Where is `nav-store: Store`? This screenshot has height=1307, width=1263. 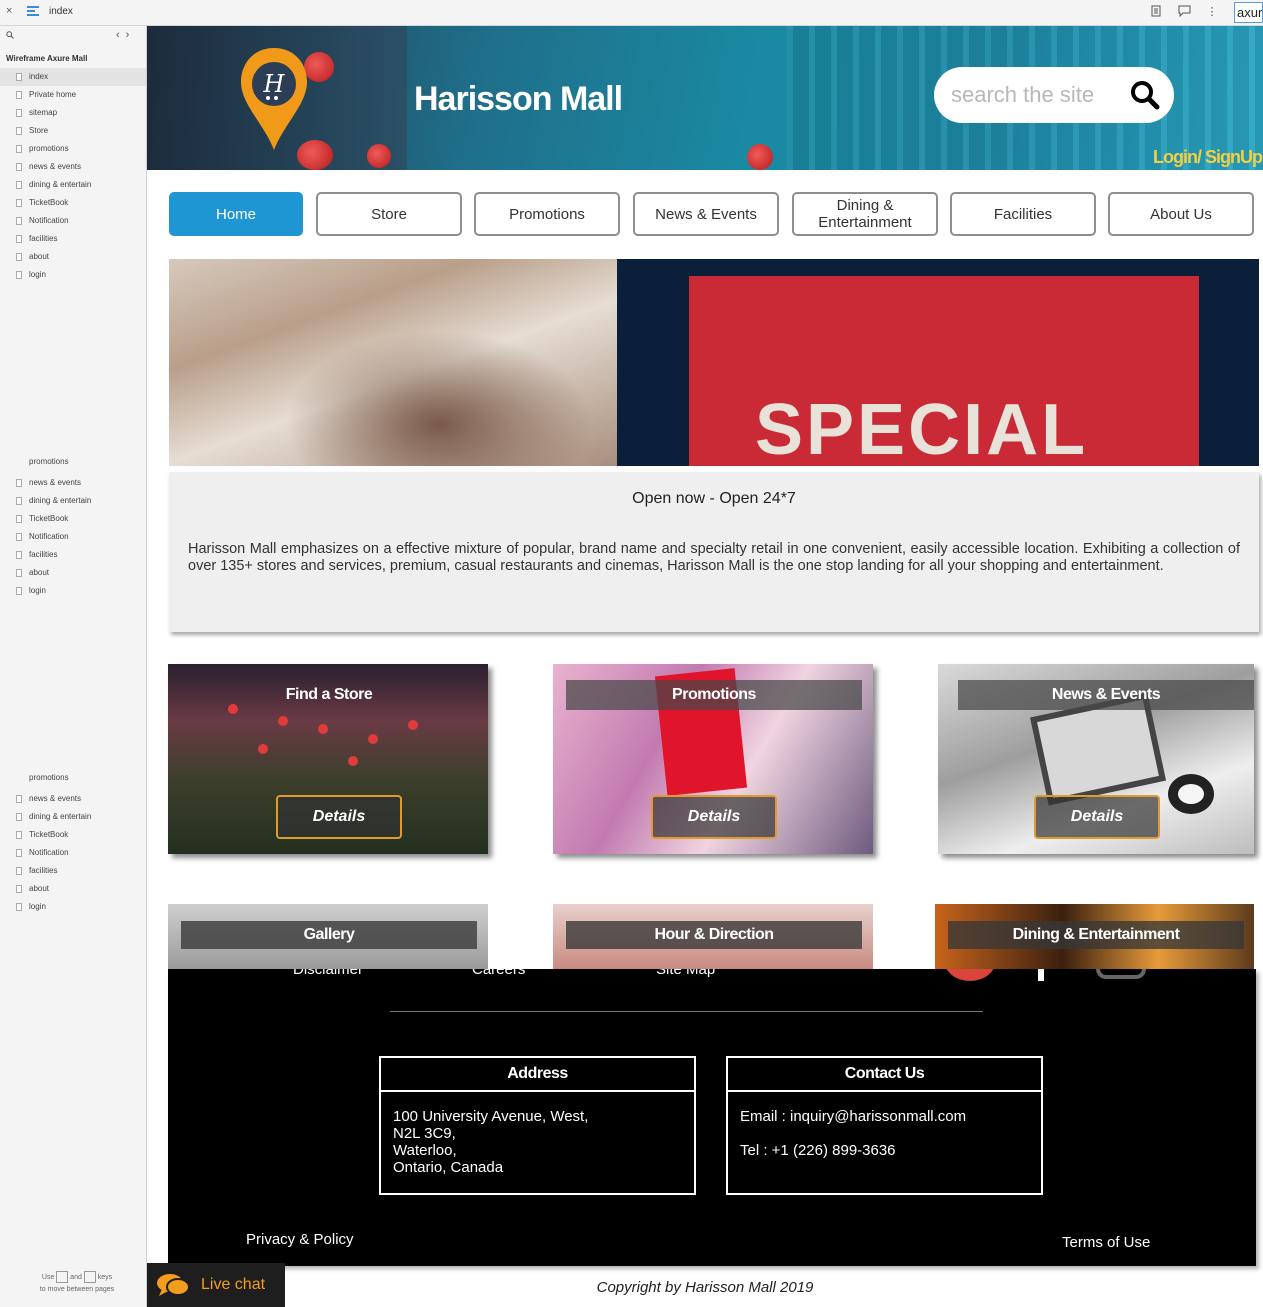 nav-store: Store is located at coordinates (389, 214).